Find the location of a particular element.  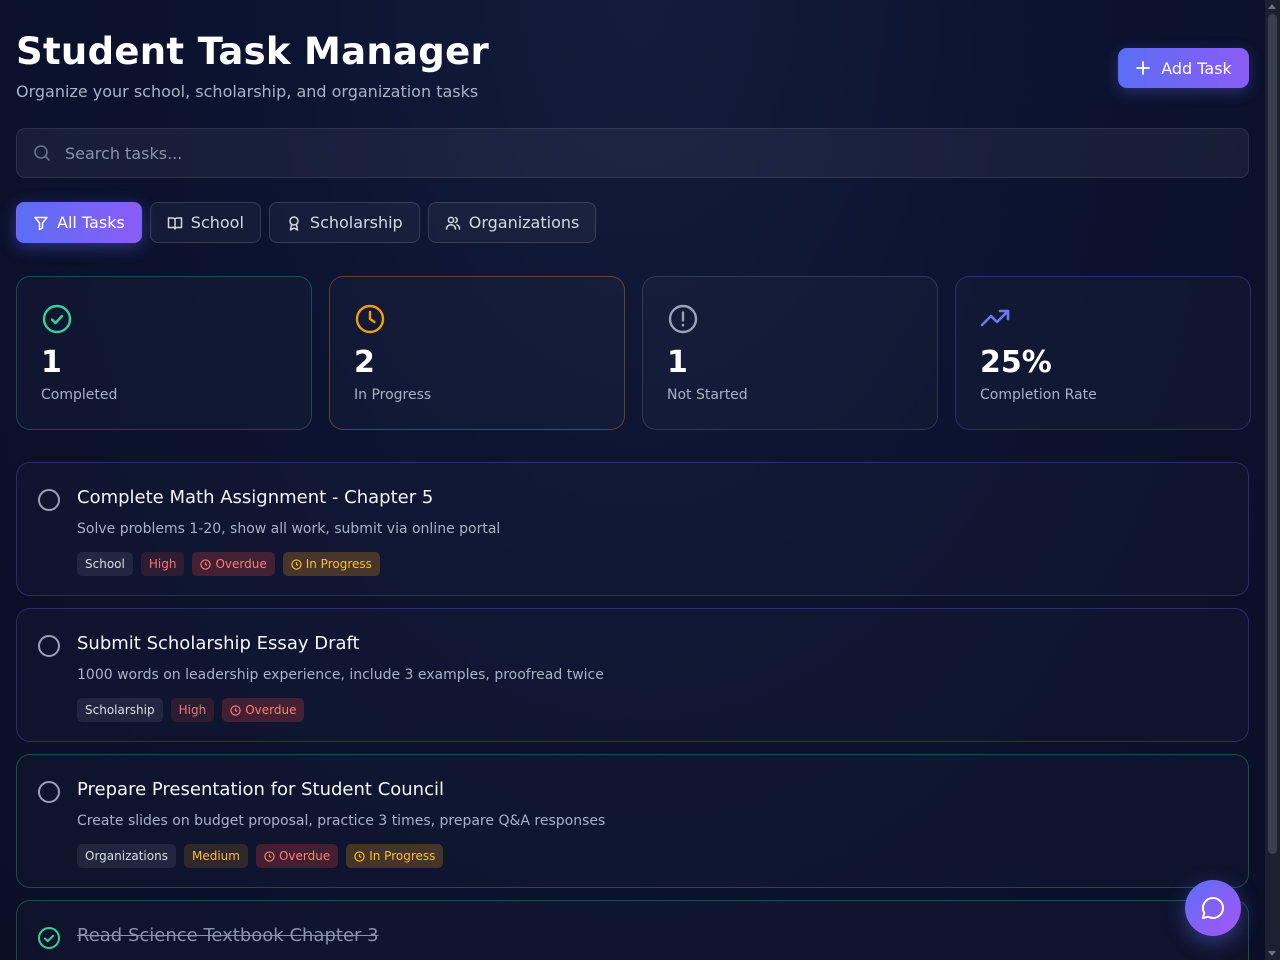

message-circle-icon is located at coordinates (1212, 907).